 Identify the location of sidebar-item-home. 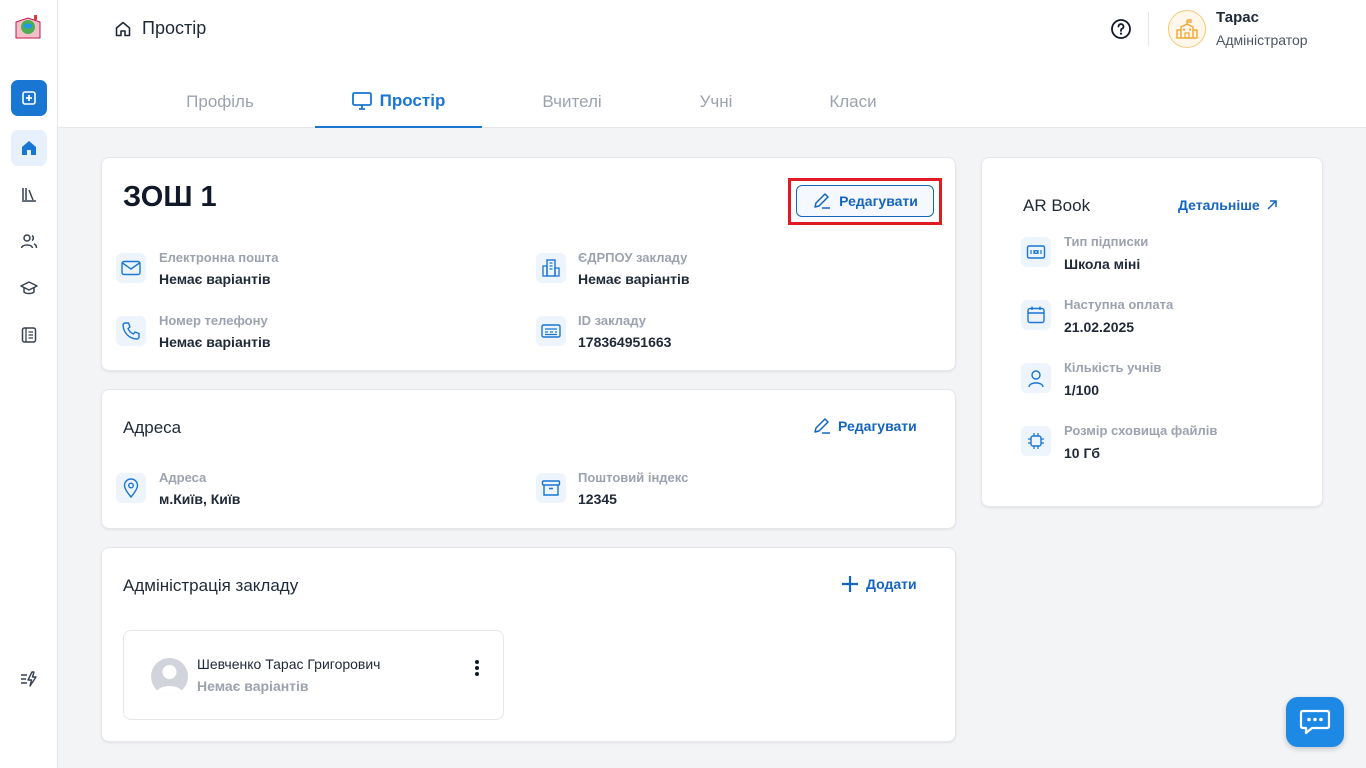
(29, 148).